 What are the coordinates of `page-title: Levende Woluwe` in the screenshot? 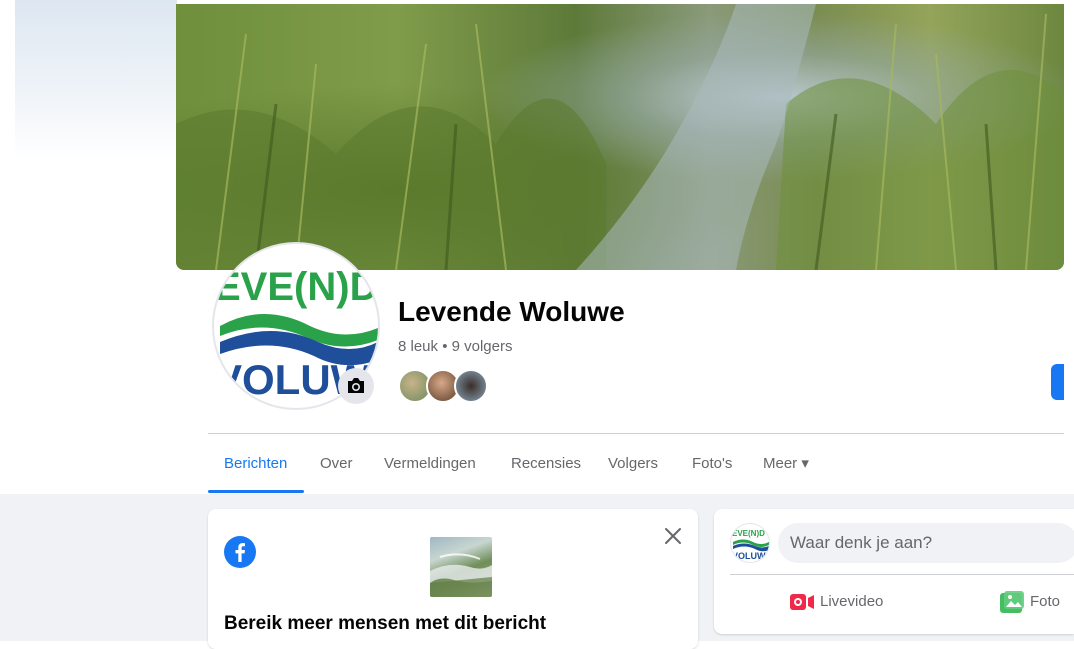 It's located at (511, 311).